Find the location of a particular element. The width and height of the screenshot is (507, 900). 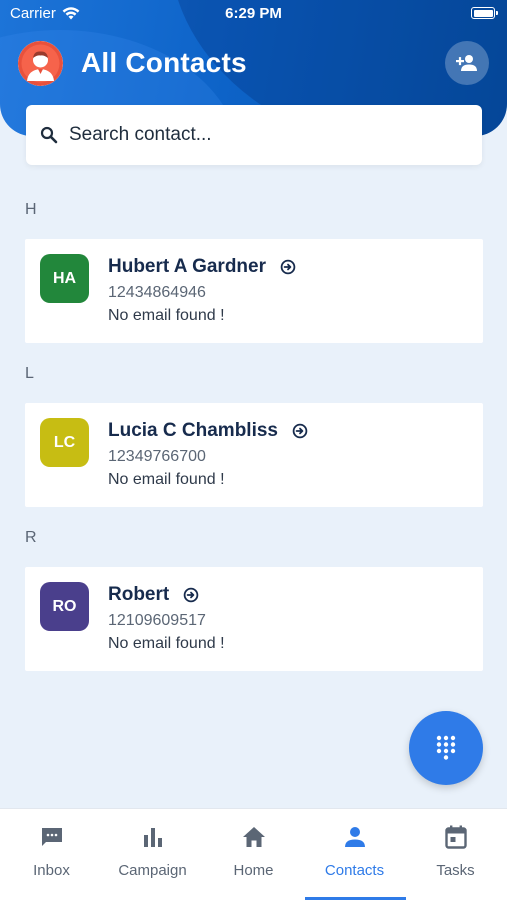

chat-icon is located at coordinates (52, 837).